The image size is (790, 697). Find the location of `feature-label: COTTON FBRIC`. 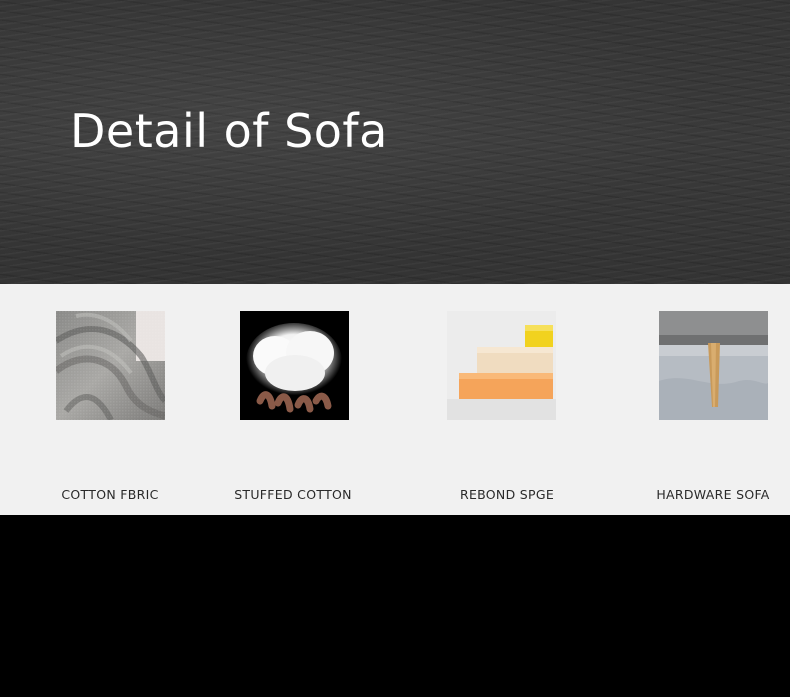

feature-label: COTTON FBRIC is located at coordinates (110, 494).